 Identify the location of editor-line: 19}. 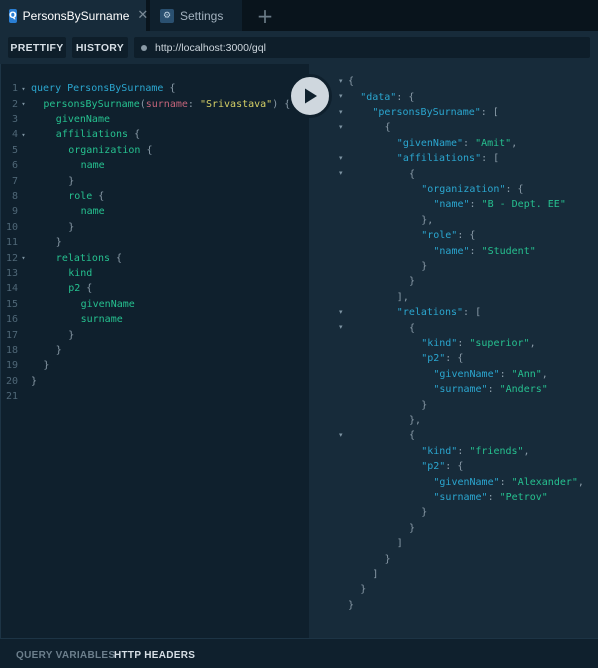
(24, 365).